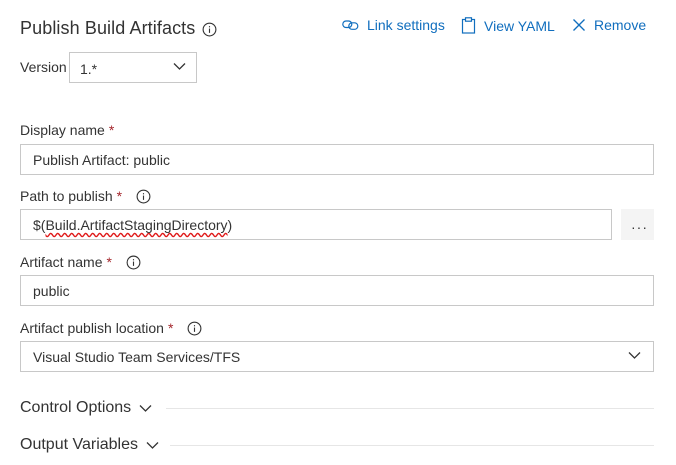  What do you see at coordinates (337, 159) in the screenshot?
I see `display-name-input: Publish Artifact: public` at bounding box center [337, 159].